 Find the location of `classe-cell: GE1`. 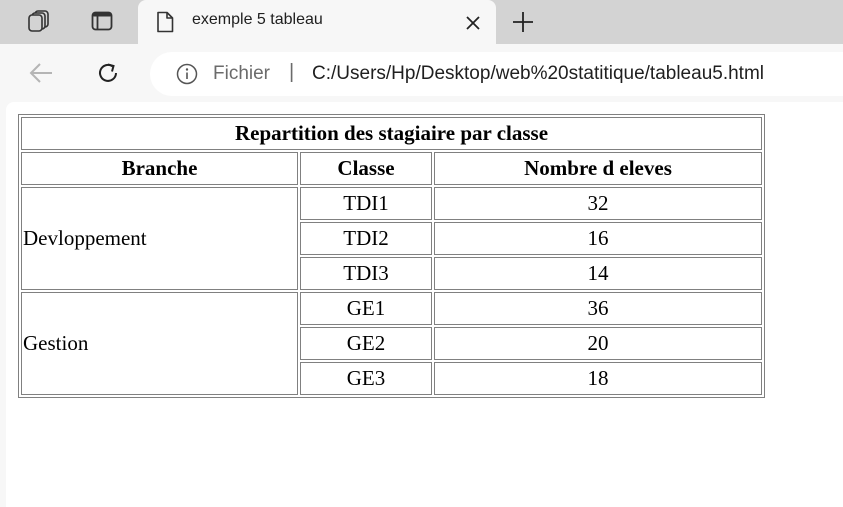

classe-cell: GE1 is located at coordinates (366, 308).